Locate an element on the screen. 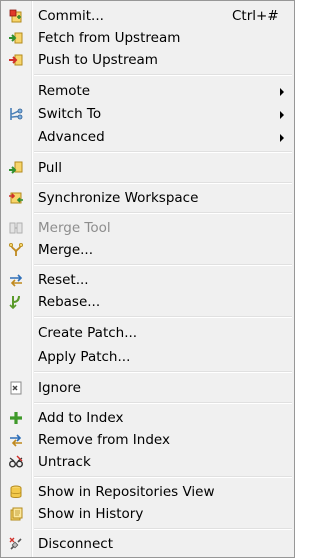 The height and width of the screenshot is (558, 320). menu-item-label: Push to Upstream is located at coordinates (98, 60).